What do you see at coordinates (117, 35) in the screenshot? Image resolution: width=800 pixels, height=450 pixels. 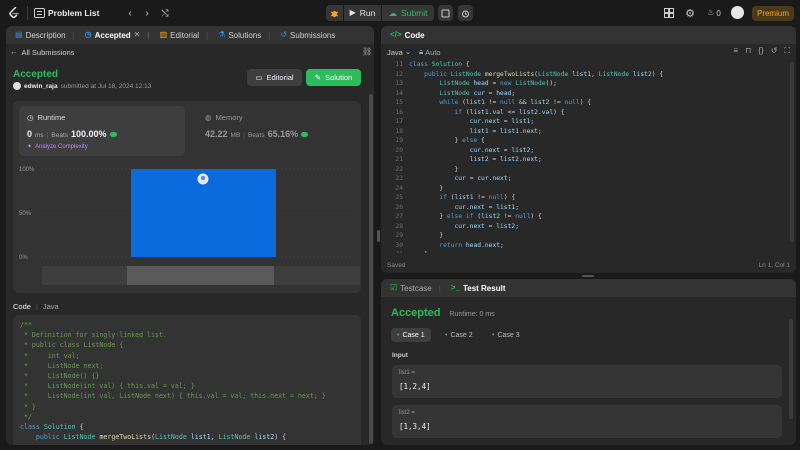 I see `tab-accepted: ◷ Accepted ✕ |` at bounding box center [117, 35].